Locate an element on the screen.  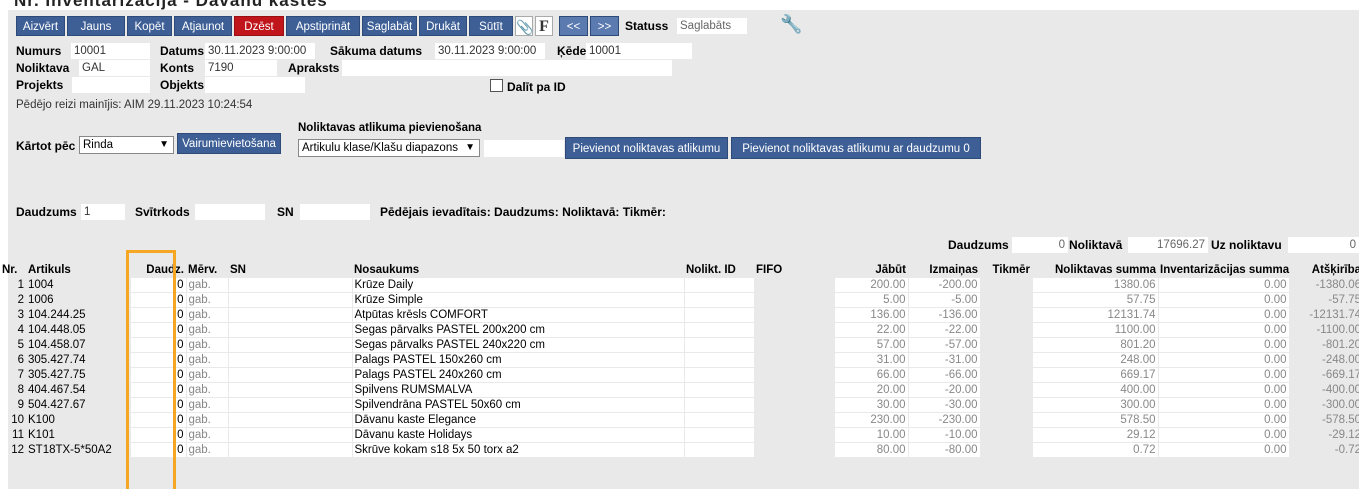
cell-noliktavas-summa: 248.00 is located at coordinates (1095, 360).